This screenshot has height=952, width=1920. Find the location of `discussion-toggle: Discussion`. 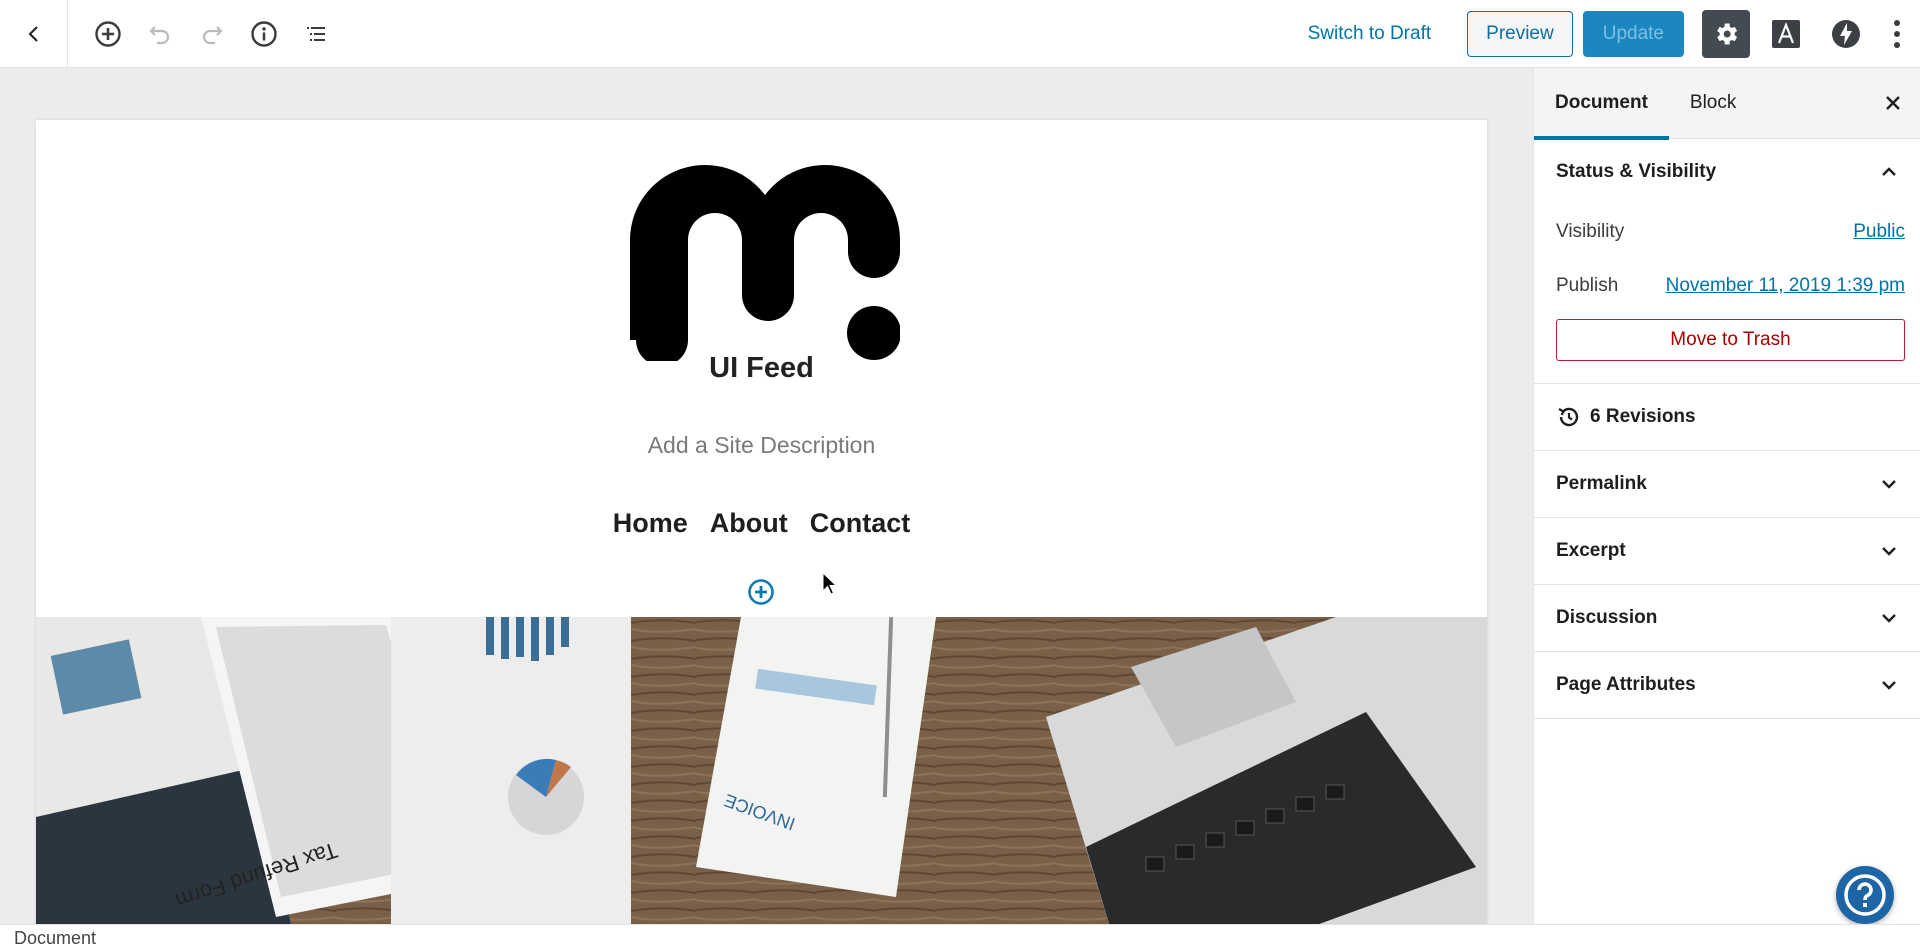

discussion-toggle: Discussion is located at coordinates (1727, 618).